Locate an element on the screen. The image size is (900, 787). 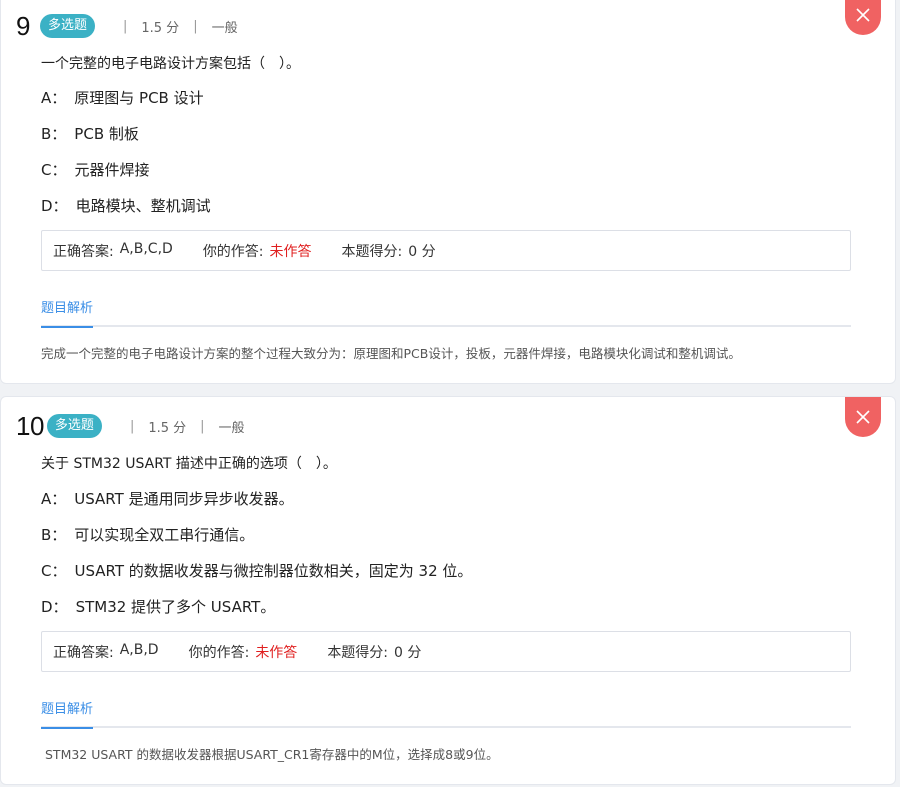
option-text: USART 是通用同步异步收发器。 is located at coordinates (184, 499).